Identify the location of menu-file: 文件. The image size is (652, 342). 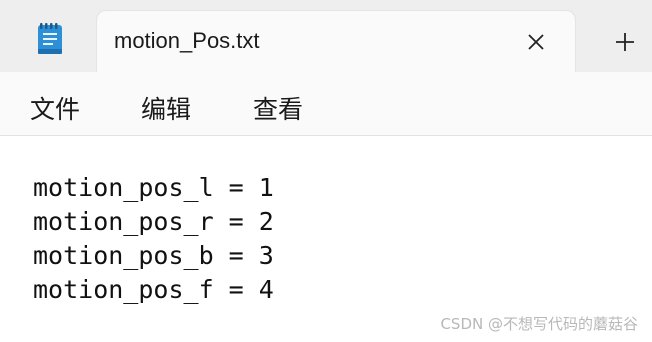
(55, 108).